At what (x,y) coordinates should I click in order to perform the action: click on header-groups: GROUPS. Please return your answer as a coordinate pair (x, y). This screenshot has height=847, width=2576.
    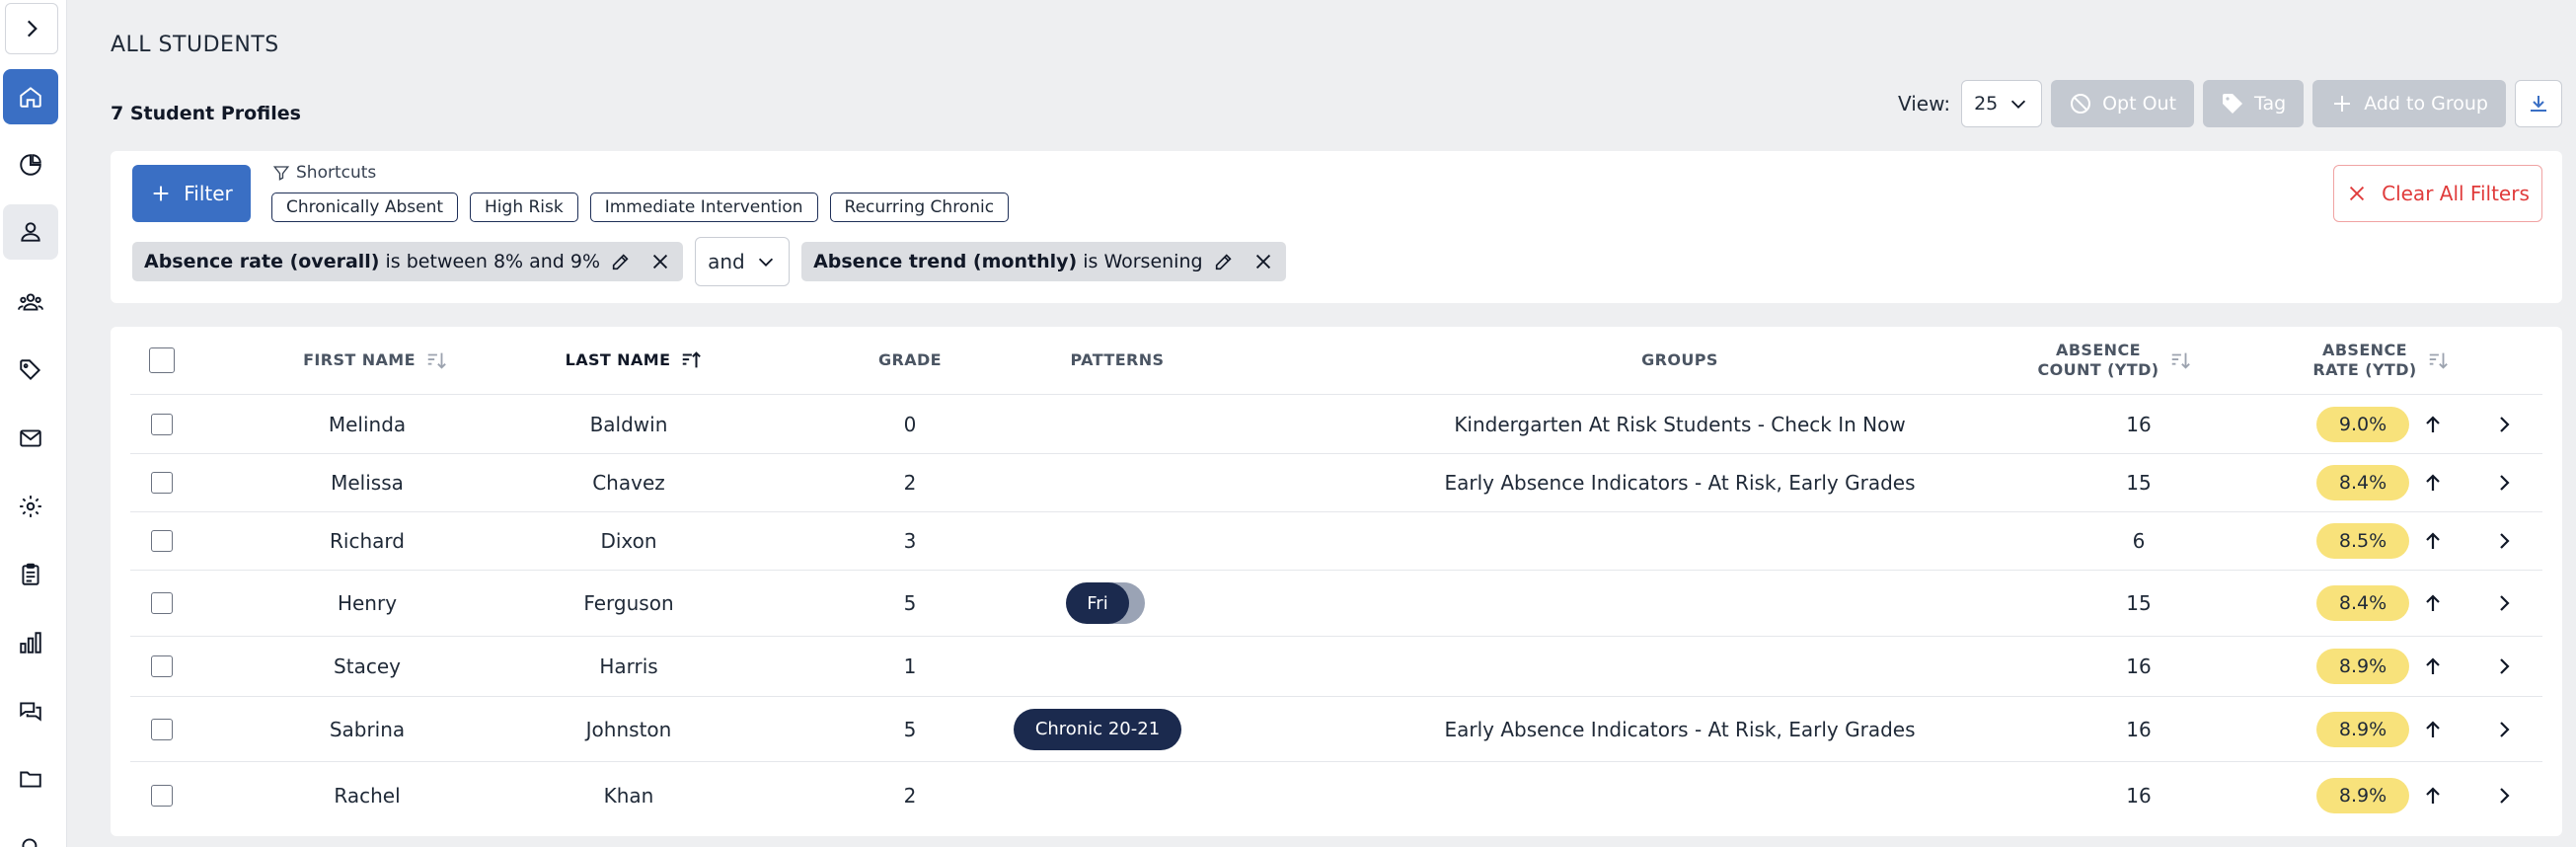
    Looking at the image, I should click on (1680, 359).